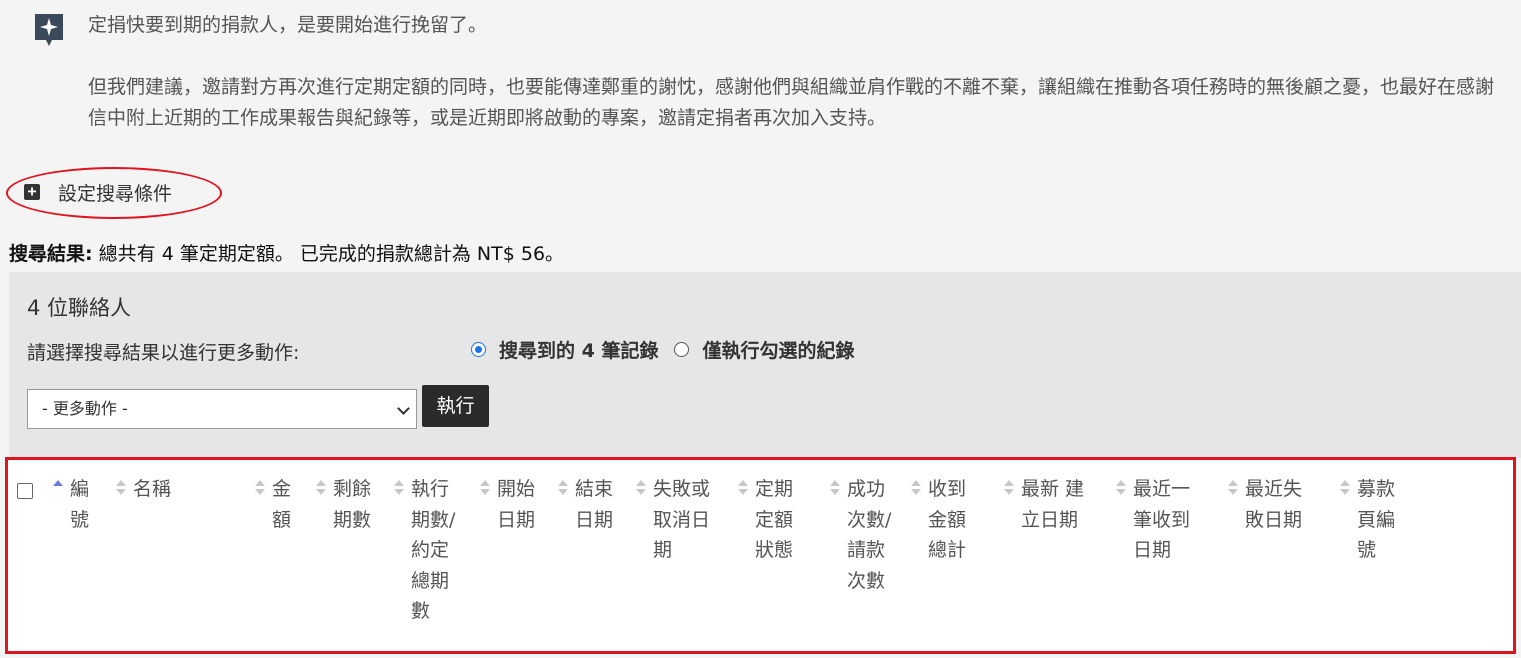 This screenshot has height=658, width=1521. Describe the element at coordinates (778, 349) in the screenshot. I see `radio-selected-label: 僅執行勾選的紀錄` at that location.